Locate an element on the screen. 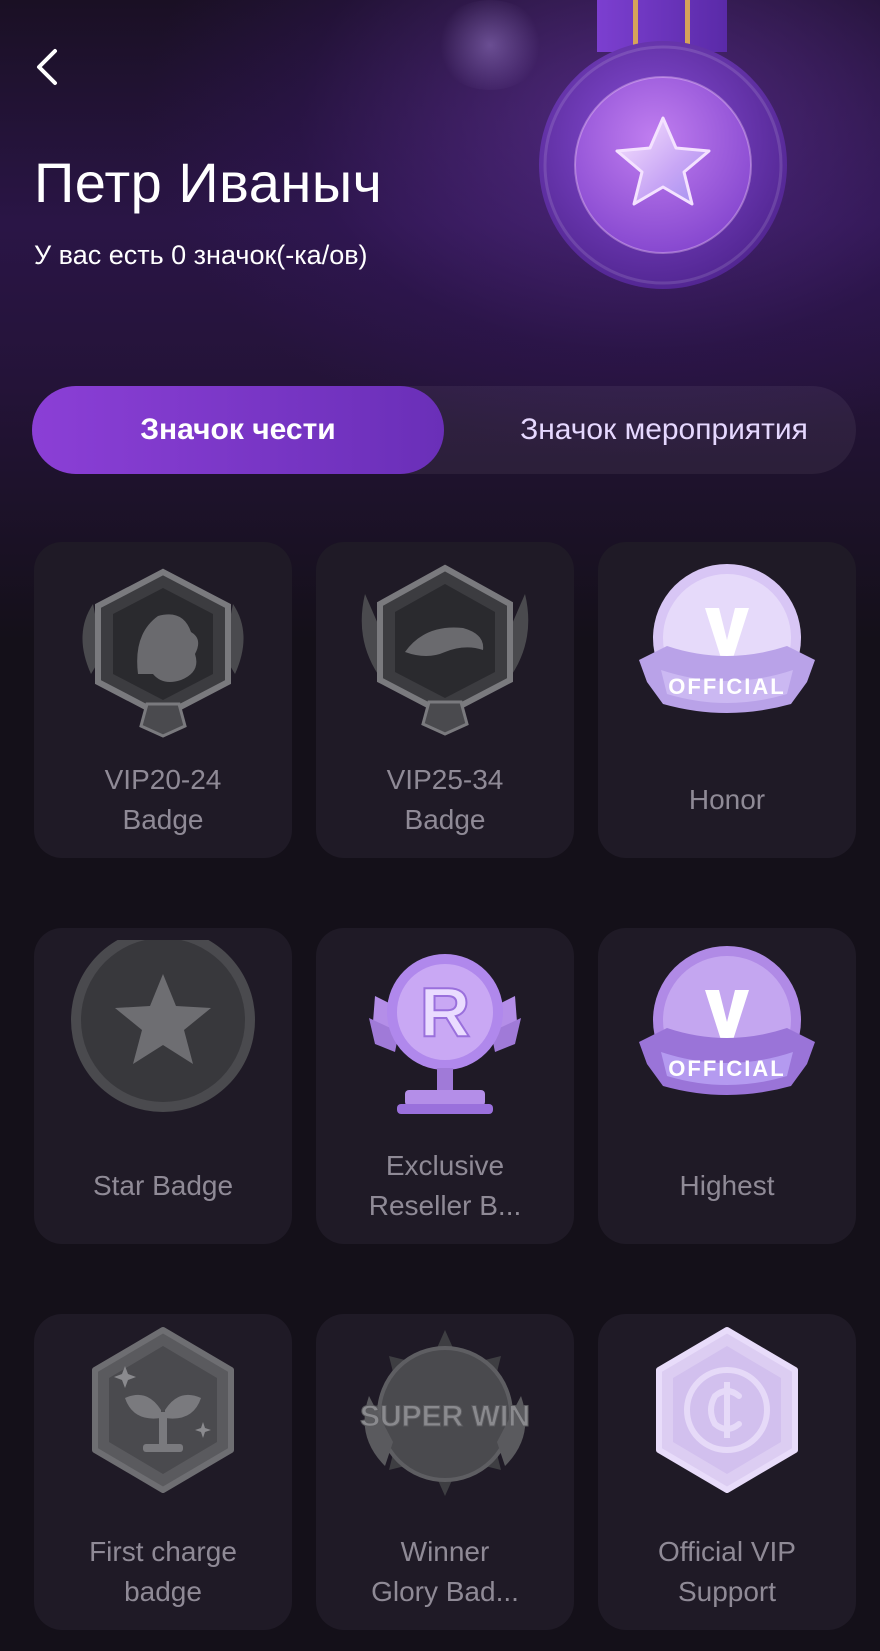 This screenshot has width=880, height=1651. medal-star-icon is located at coordinates (663, 144).